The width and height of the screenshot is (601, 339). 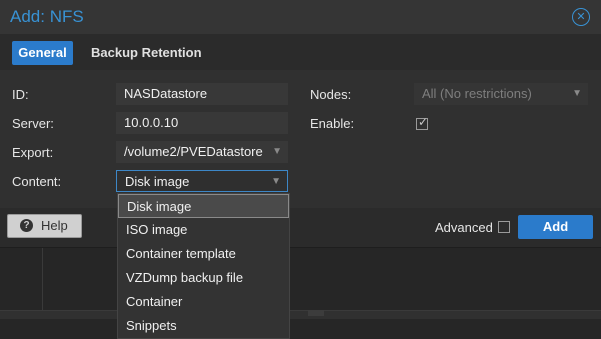 I want to click on export-value: /volume2/PVEDatastore, so click(x=193, y=151).